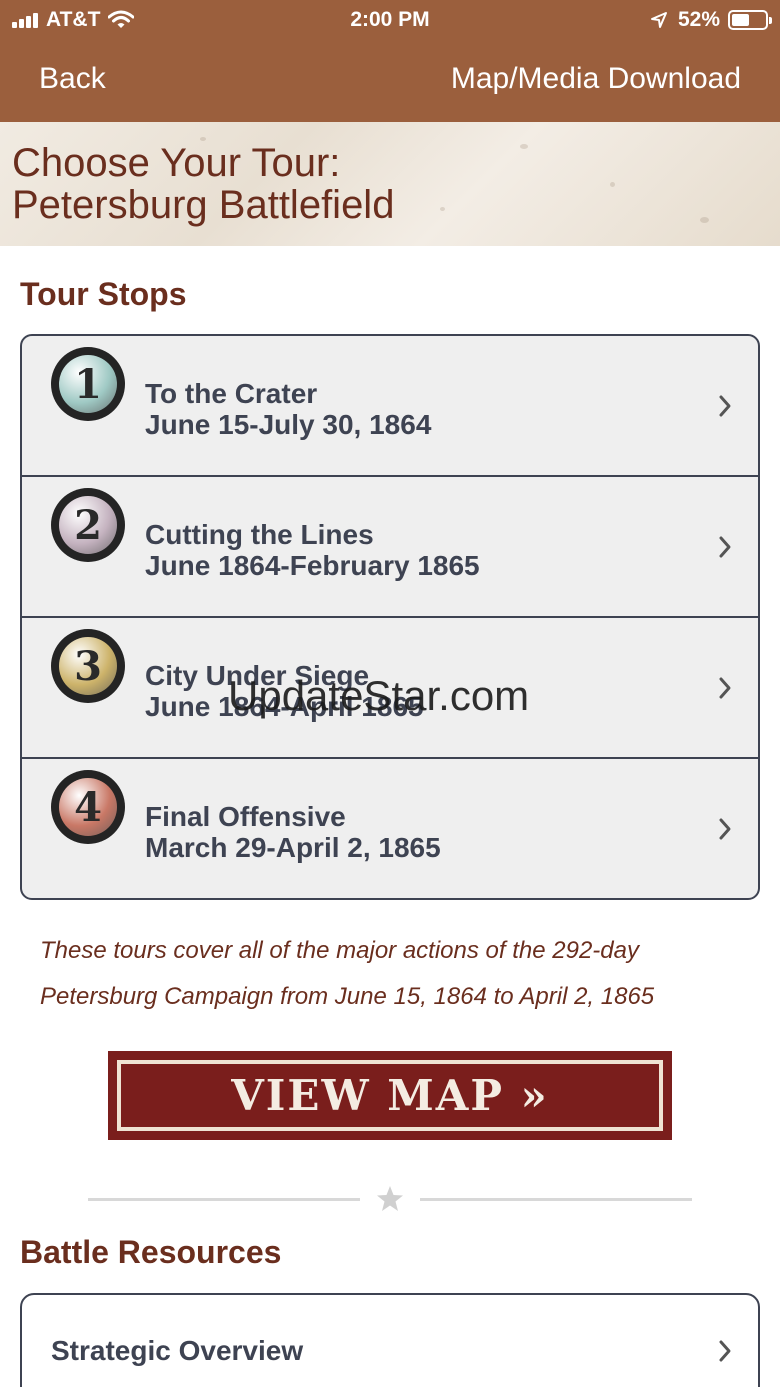 The image size is (780, 1387). Describe the element at coordinates (176, 163) in the screenshot. I see `page-title-line1: Choose Your Tour:` at that location.